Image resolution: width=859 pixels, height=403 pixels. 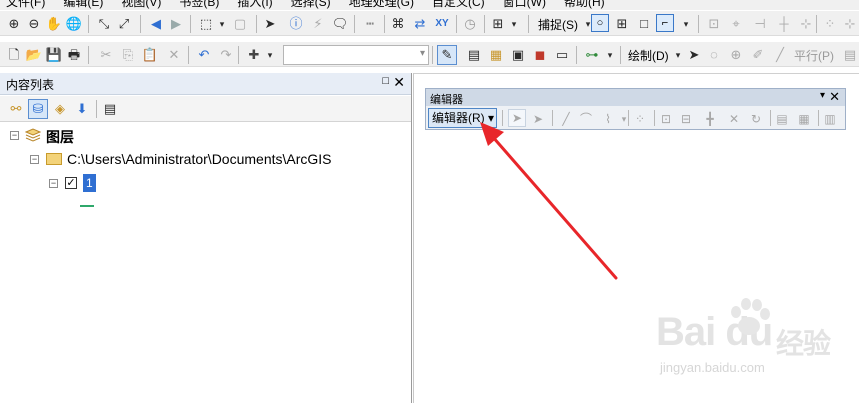 What do you see at coordinates (199, 5) in the screenshot?
I see `menu-bookmarks: 书签(B)` at bounding box center [199, 5].